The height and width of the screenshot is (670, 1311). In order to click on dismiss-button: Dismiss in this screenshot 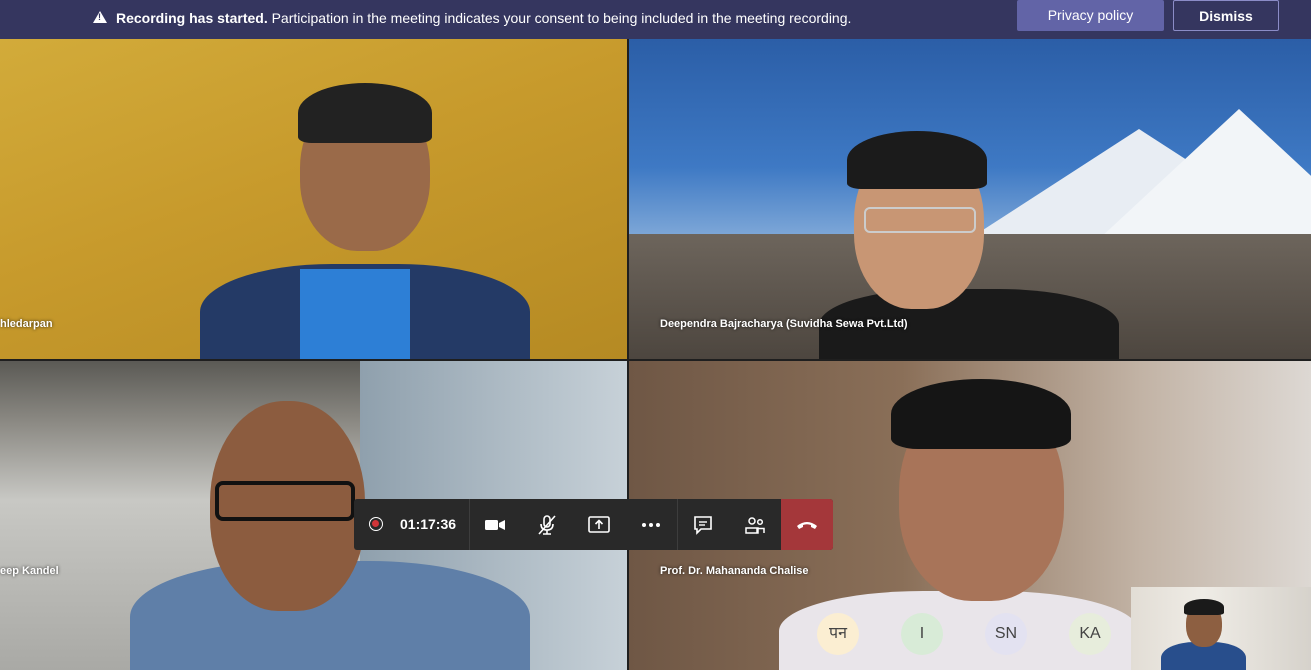, I will do `click(1226, 15)`.